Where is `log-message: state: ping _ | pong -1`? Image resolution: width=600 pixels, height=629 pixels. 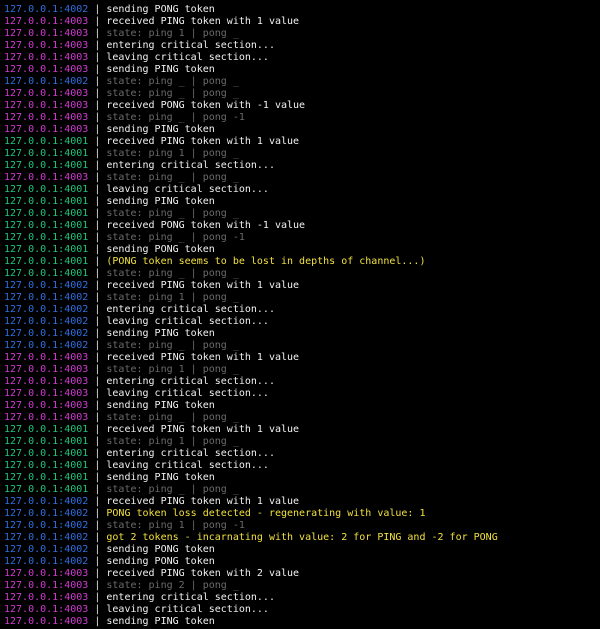 log-message: state: ping _ | pong -1 is located at coordinates (175, 237).